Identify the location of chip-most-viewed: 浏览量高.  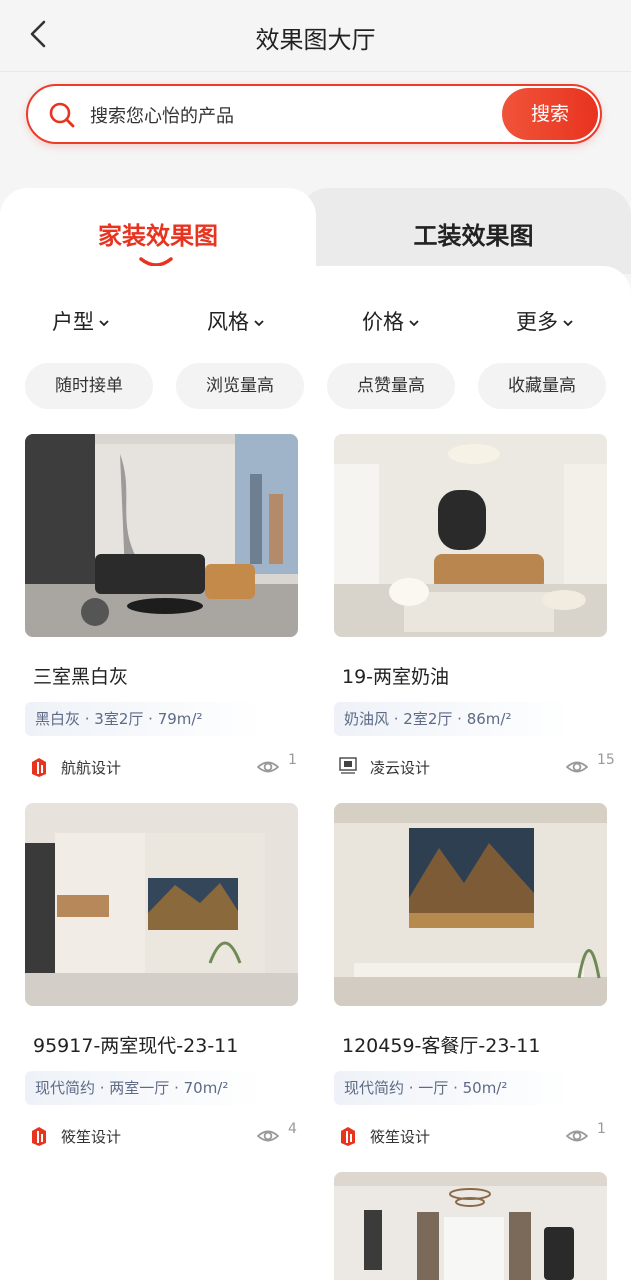
(240, 386).